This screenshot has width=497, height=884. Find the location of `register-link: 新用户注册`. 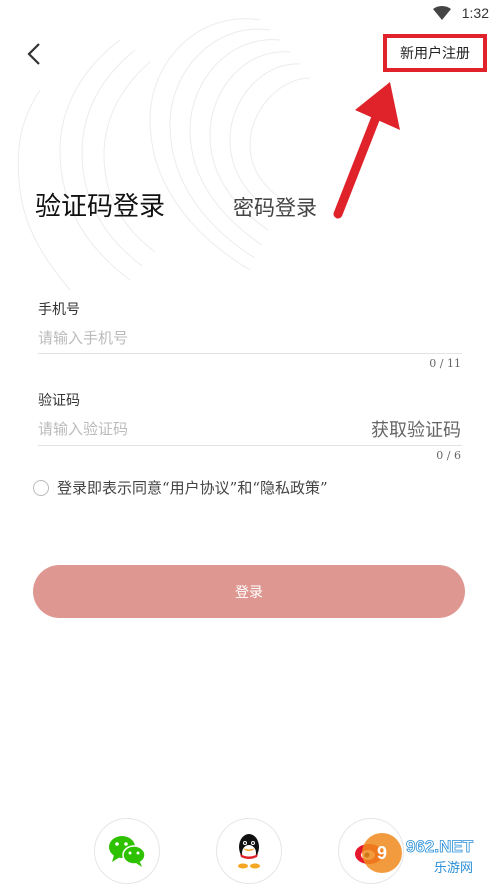

register-link: 新用户注册 is located at coordinates (435, 53).